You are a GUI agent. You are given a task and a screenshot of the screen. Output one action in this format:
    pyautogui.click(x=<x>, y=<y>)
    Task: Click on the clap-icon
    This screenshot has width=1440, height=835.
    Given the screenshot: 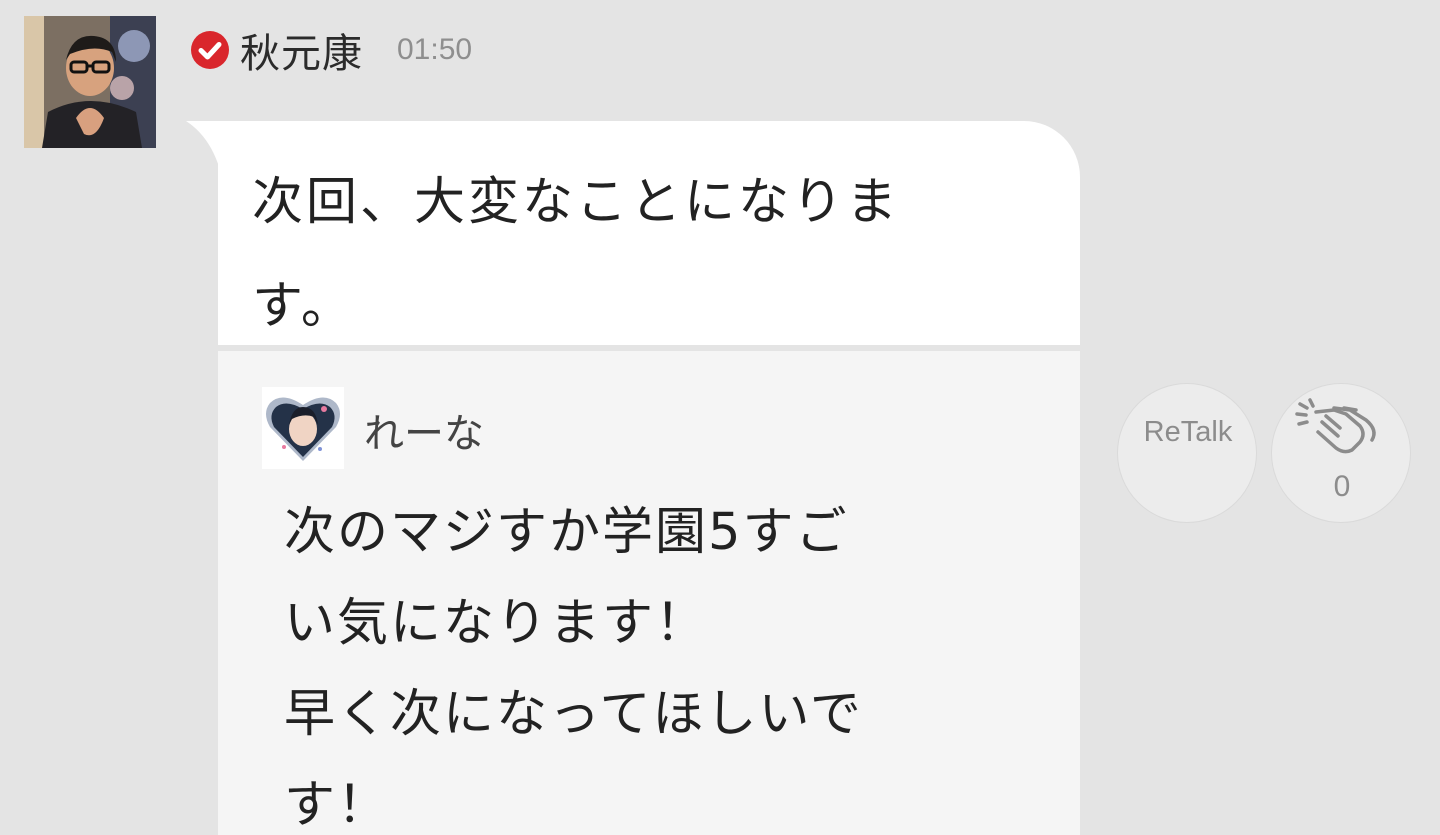 What is the action you would take?
    pyautogui.click(x=1335, y=426)
    